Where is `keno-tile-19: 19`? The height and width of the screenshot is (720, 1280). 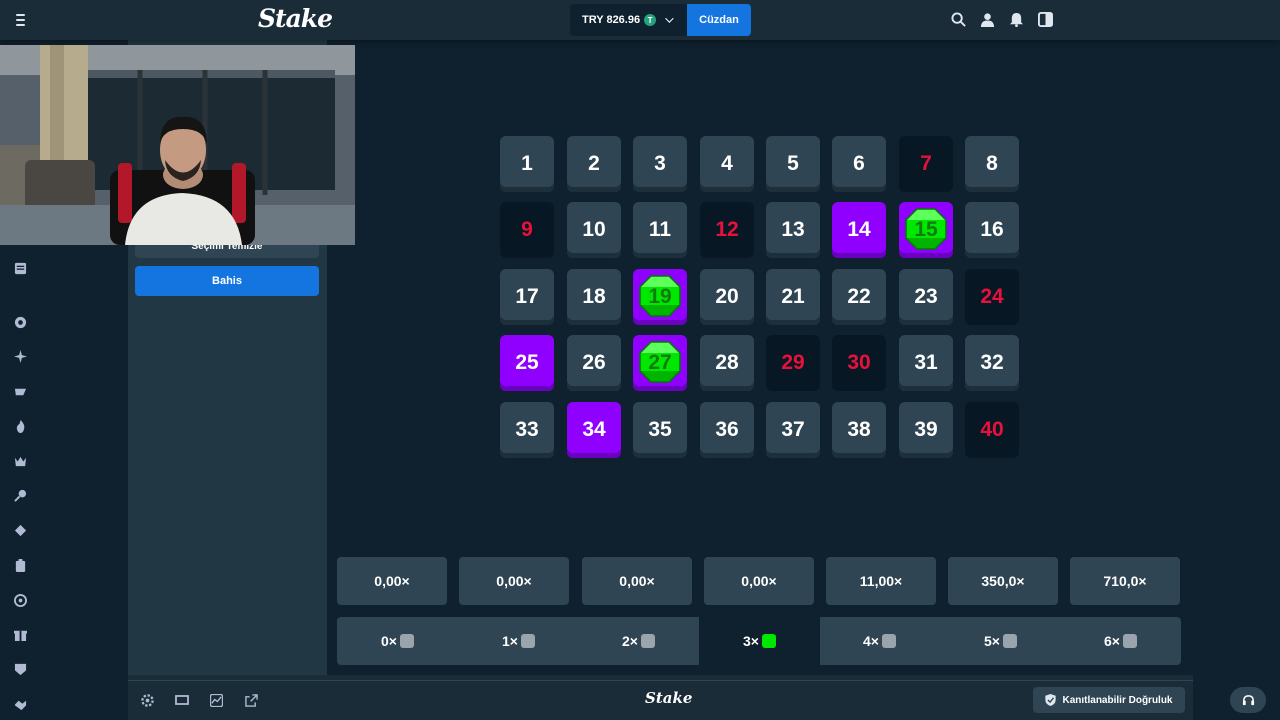
keno-tile-19: 19 is located at coordinates (660, 297).